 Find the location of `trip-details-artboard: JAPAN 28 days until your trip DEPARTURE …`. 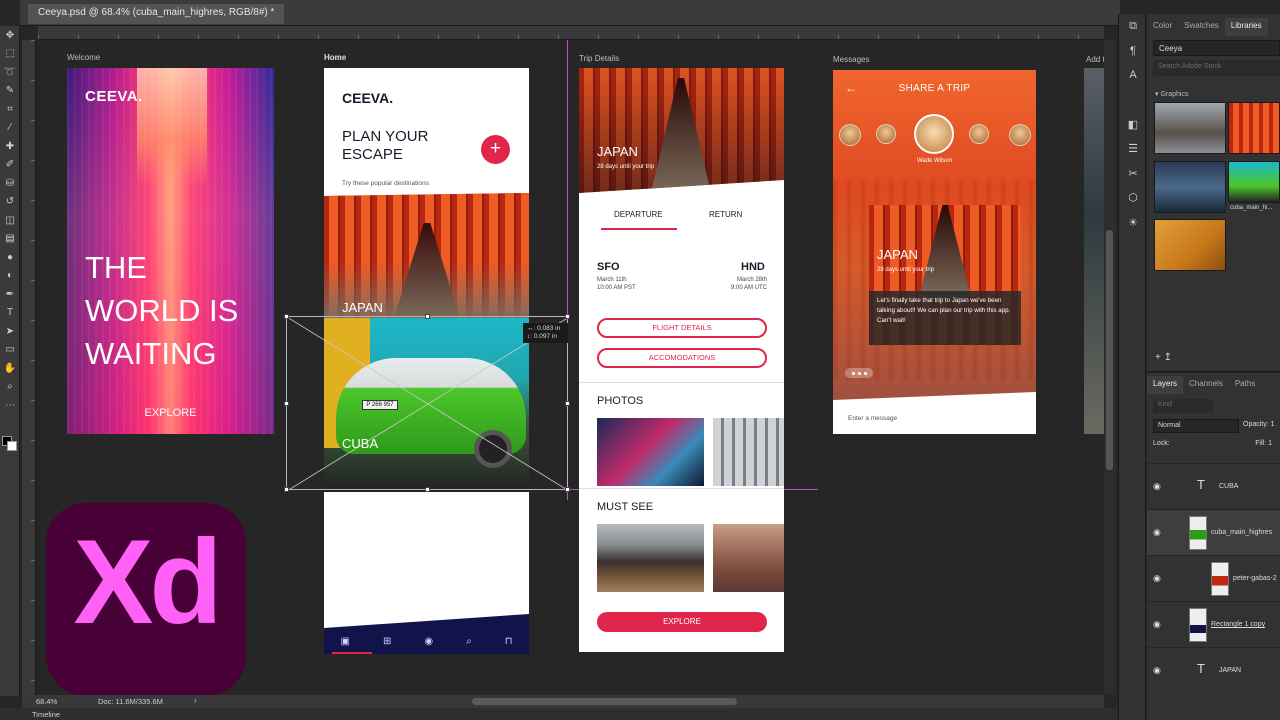

trip-details-artboard: JAPAN 28 days until your trip DEPARTURE … is located at coordinates (681, 360).